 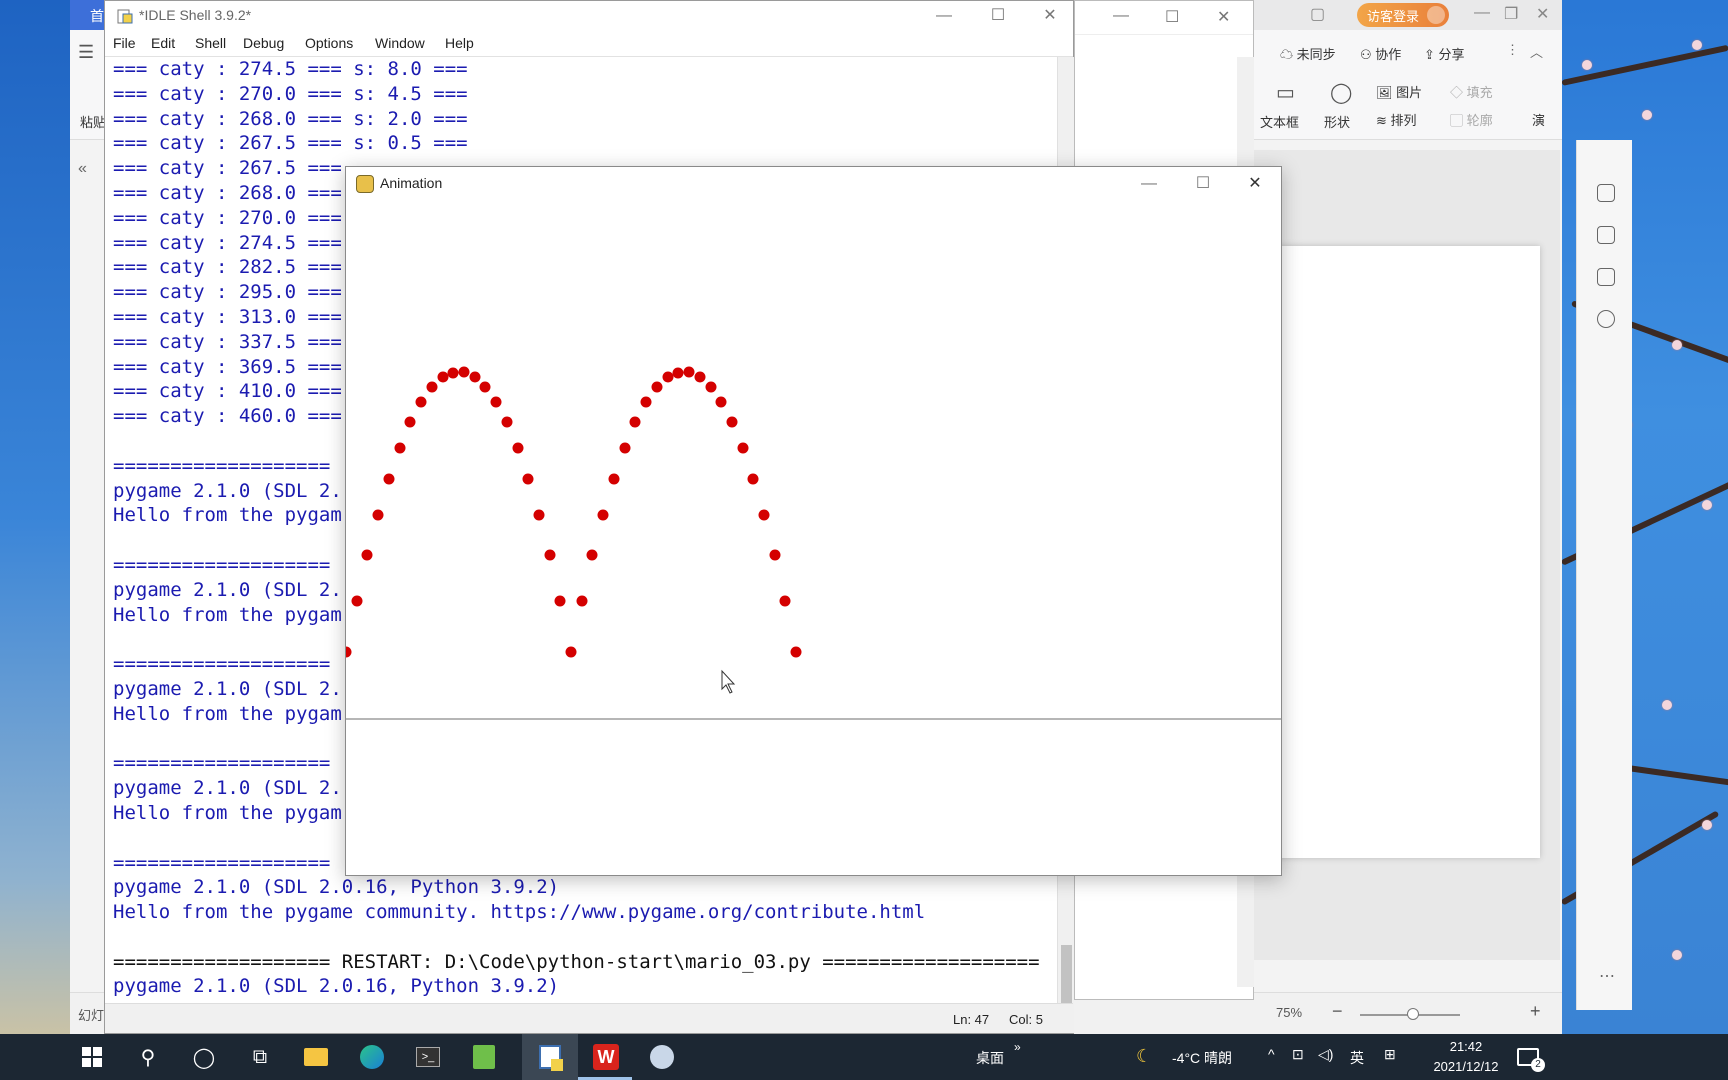 What do you see at coordinates (1471, 119) in the screenshot?
I see `outline-button: ▢ 轮廓` at bounding box center [1471, 119].